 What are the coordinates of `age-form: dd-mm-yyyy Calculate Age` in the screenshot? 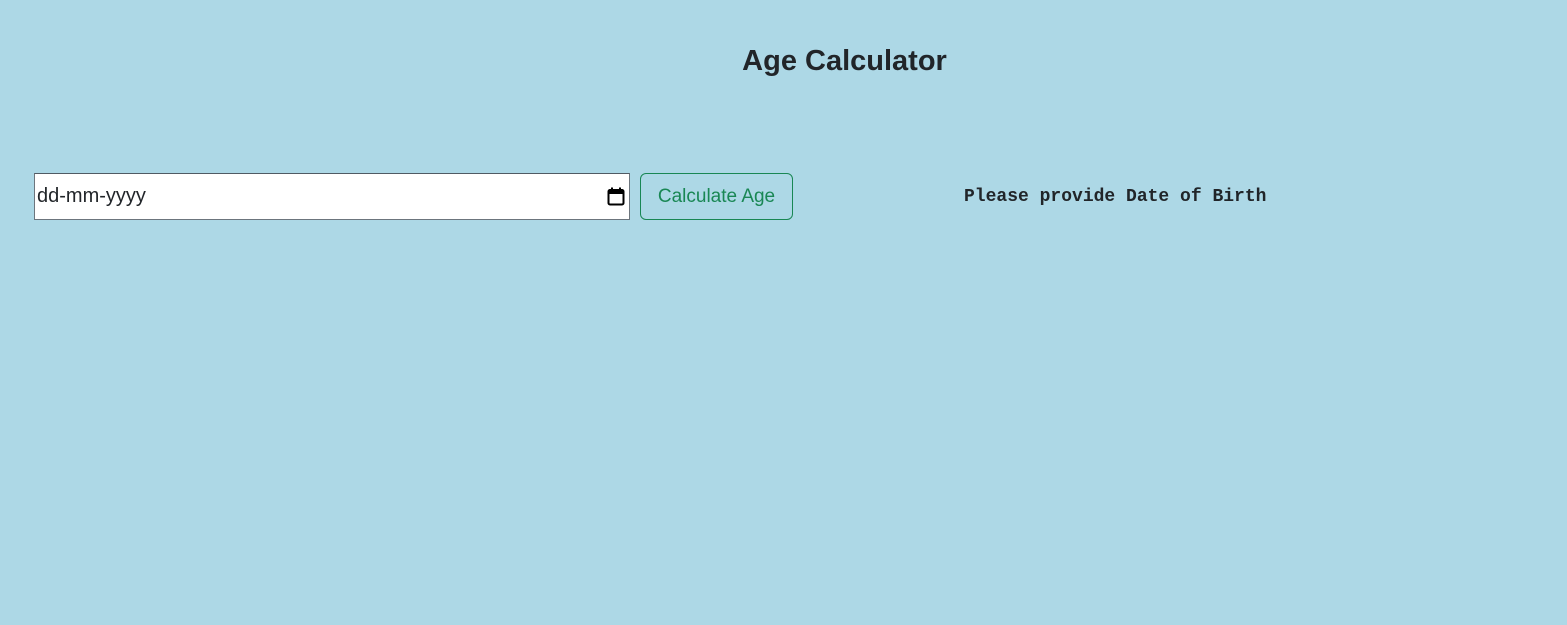 It's located at (413, 196).